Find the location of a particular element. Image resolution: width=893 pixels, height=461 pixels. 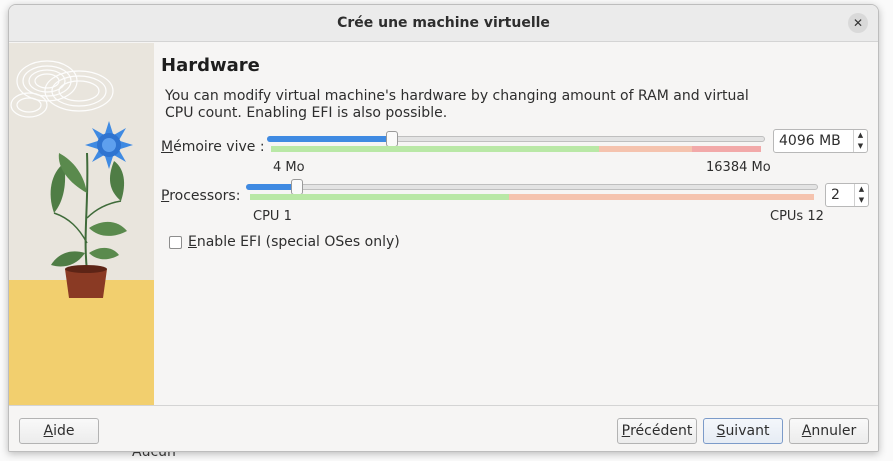

efi-option: Enable EFI (special OSes only) is located at coordinates (284, 242).